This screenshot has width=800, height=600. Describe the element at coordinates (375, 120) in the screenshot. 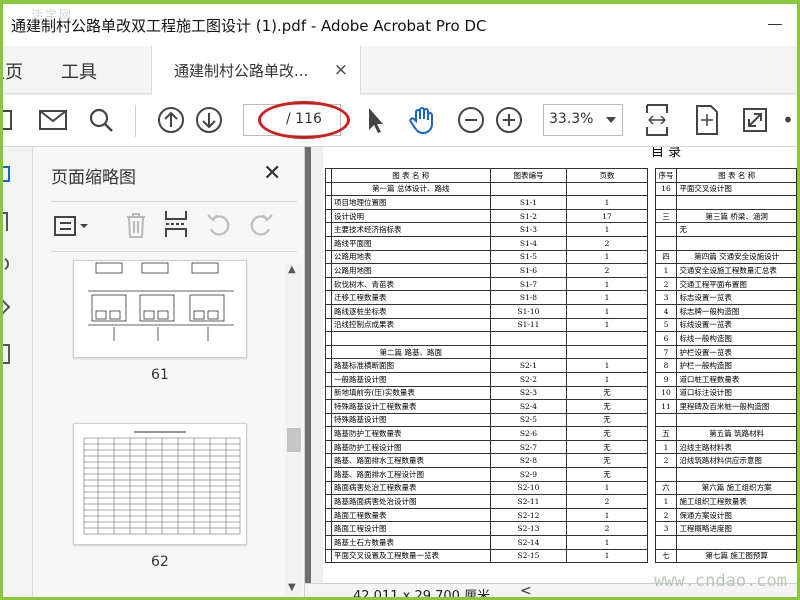

I see `select-arrow-icon` at that location.